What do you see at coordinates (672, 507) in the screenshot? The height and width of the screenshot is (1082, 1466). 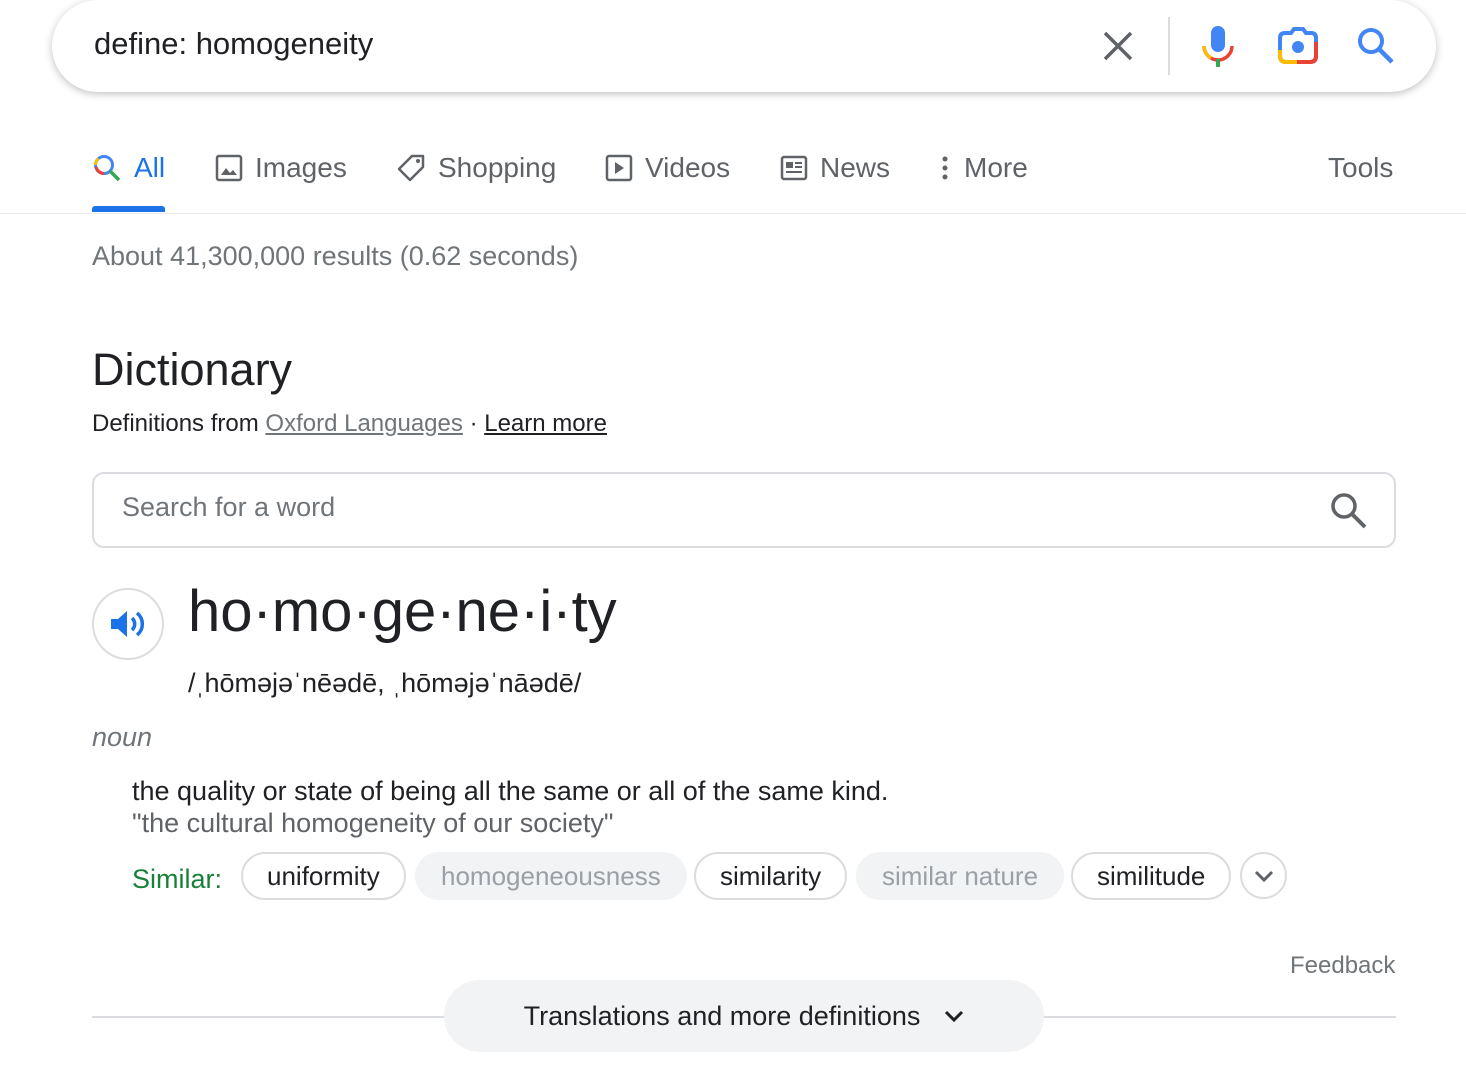 I see `word-search-input` at bounding box center [672, 507].